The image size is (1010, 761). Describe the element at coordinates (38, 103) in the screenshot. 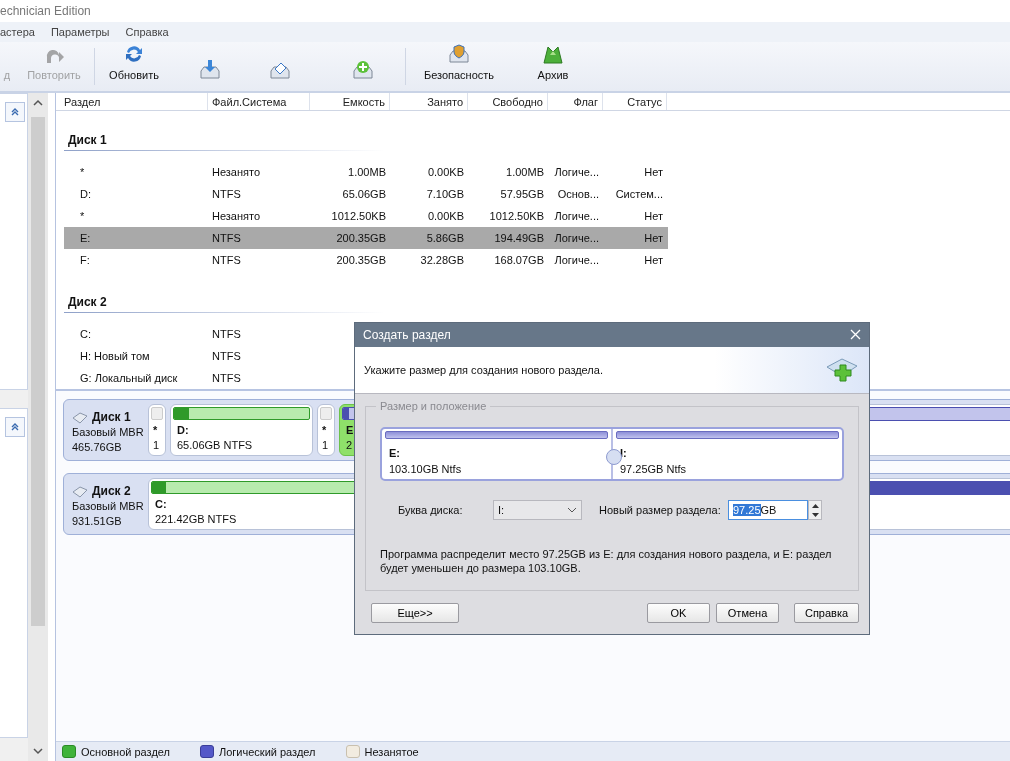

I see `scroll-up-icon` at that location.